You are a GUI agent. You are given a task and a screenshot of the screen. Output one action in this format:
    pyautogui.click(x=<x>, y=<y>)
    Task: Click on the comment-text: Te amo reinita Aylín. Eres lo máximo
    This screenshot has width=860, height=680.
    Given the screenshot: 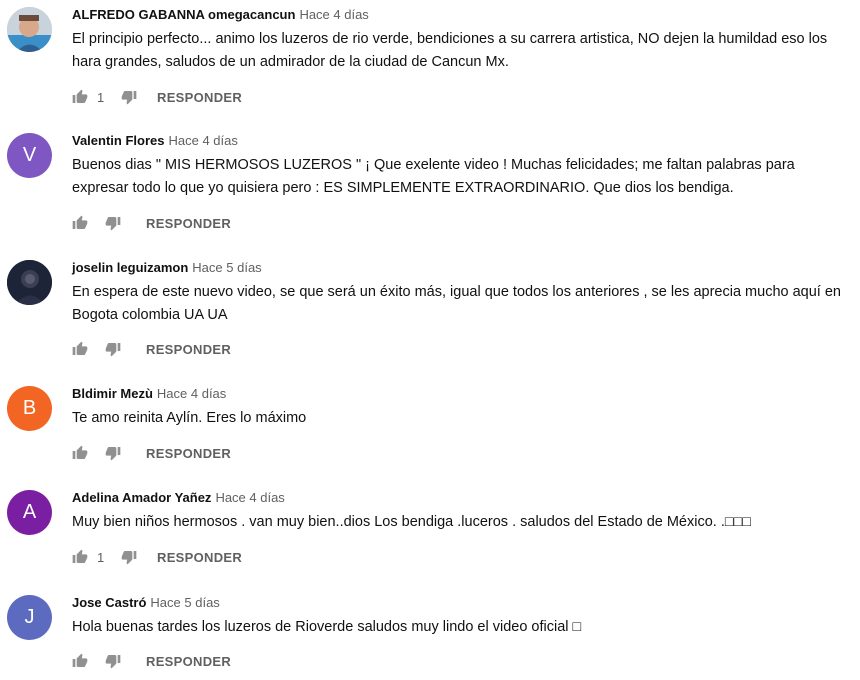 What is the action you would take?
    pyautogui.click(x=189, y=418)
    